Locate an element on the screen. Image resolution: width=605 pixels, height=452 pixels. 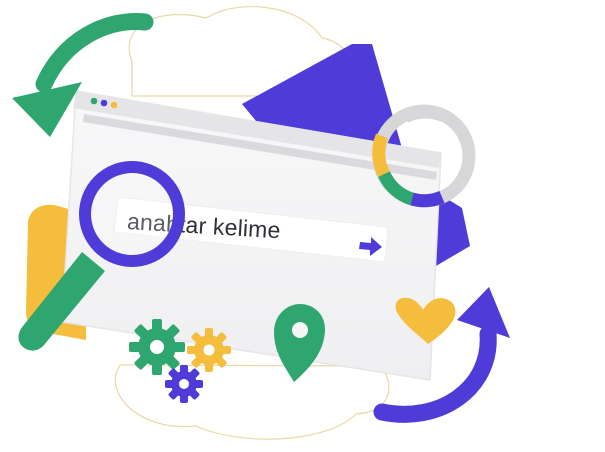
window-dot-green-icon is located at coordinates (94, 101).